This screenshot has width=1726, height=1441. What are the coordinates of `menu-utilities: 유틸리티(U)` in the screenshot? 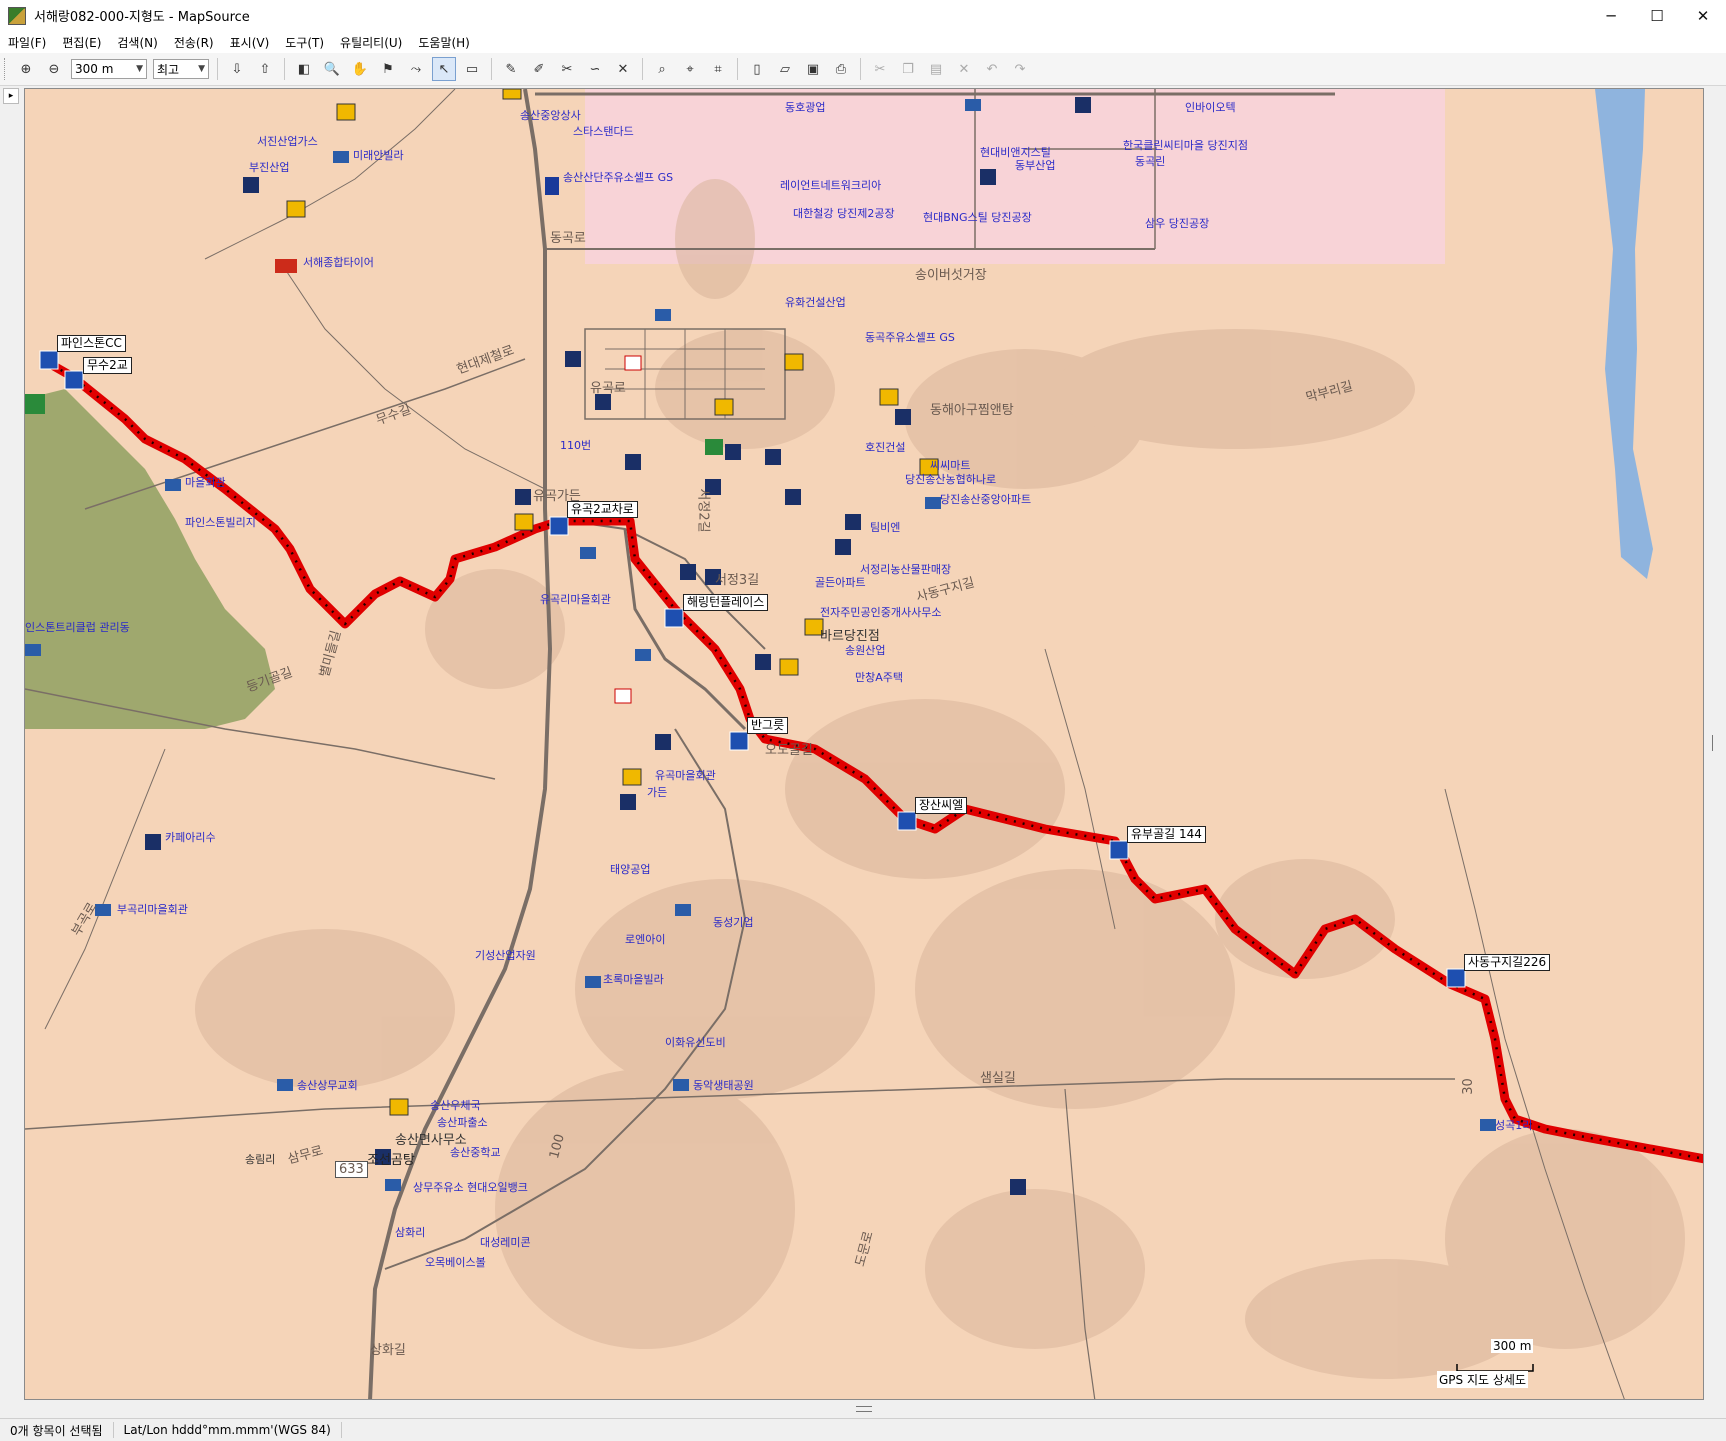 It's located at (371, 42).